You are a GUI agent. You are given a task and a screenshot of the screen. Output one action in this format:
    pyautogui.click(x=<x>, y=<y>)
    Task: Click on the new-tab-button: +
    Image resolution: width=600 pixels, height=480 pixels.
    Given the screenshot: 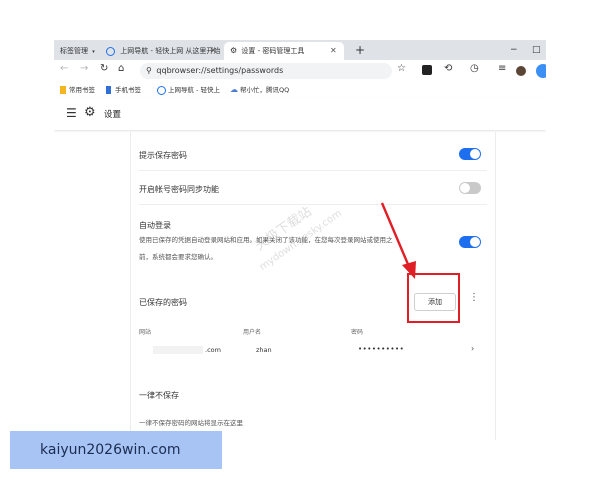 What is the action you would take?
    pyautogui.click(x=360, y=50)
    